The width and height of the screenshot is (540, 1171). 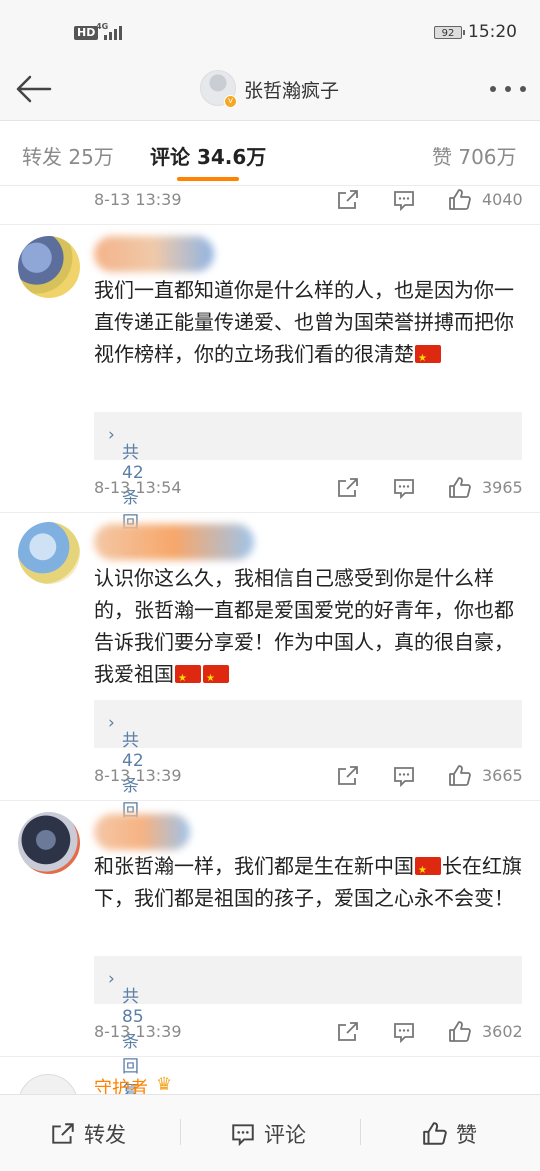 I want to click on tab-likes: 赞 706万, so click(x=474, y=155).